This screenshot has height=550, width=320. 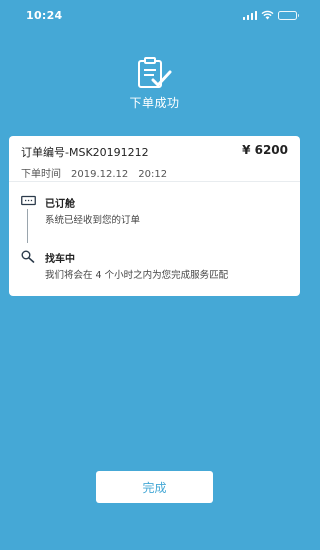 What do you see at coordinates (265, 150) in the screenshot?
I see `order-price: ¥ 6200` at bounding box center [265, 150].